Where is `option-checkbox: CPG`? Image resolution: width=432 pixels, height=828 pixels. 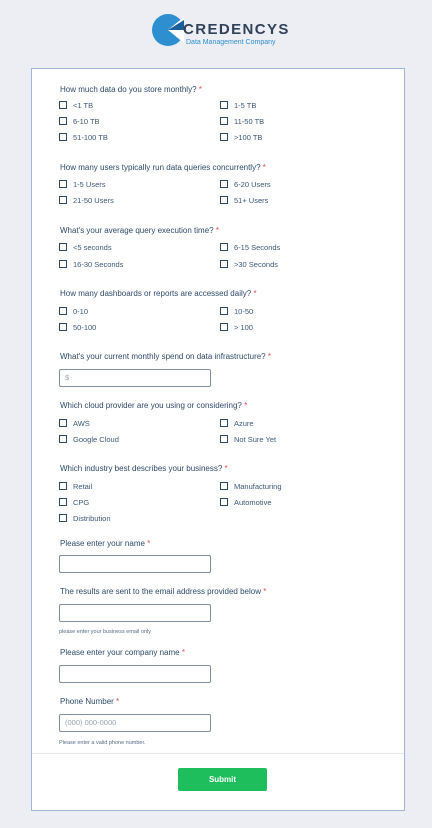 option-checkbox: CPG is located at coordinates (74, 502).